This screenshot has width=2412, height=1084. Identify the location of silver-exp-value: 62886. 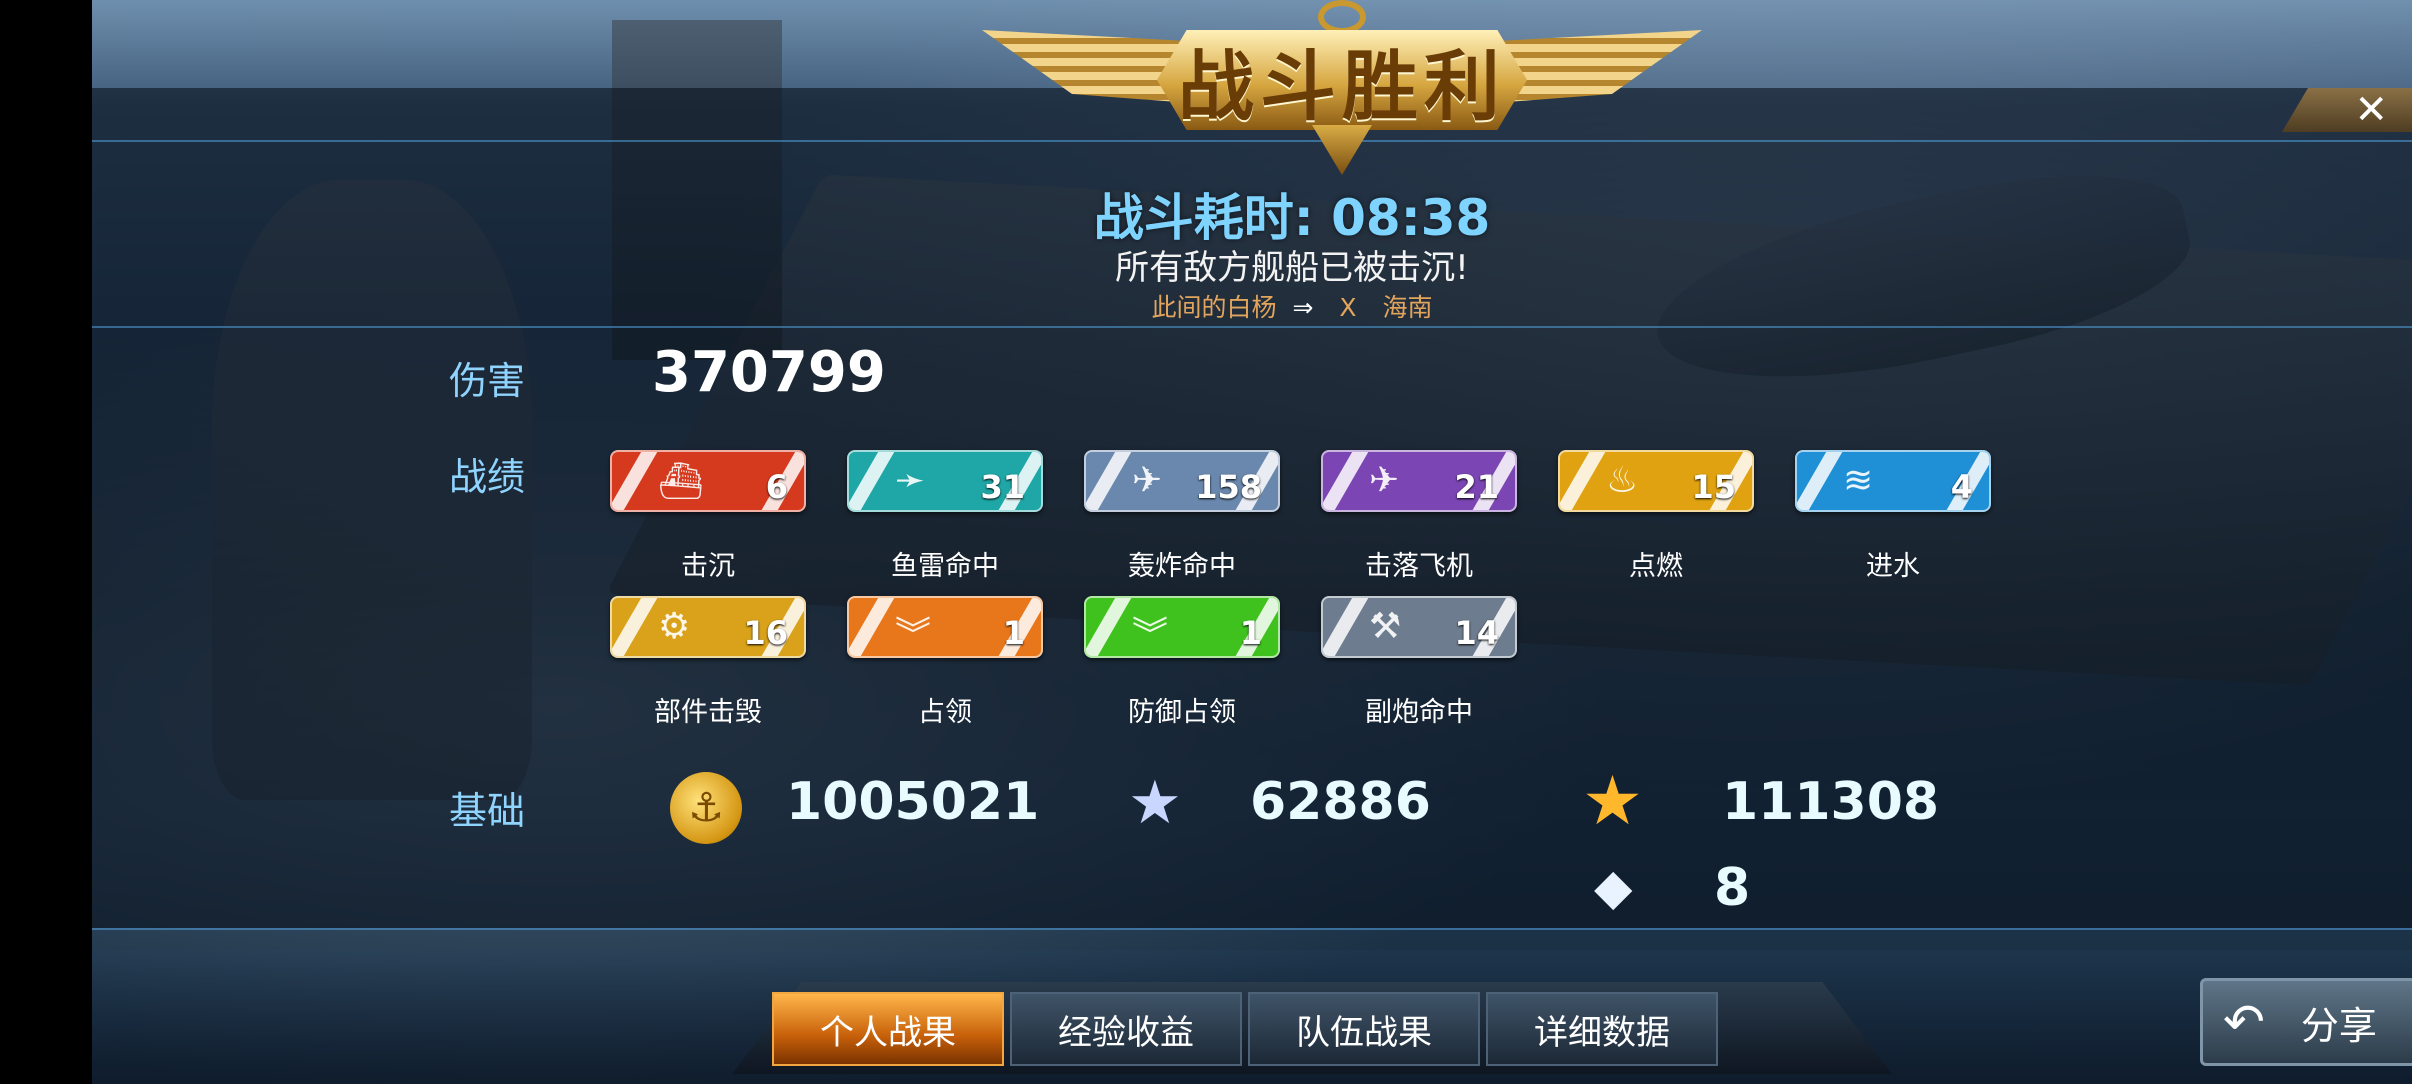
(1340, 802).